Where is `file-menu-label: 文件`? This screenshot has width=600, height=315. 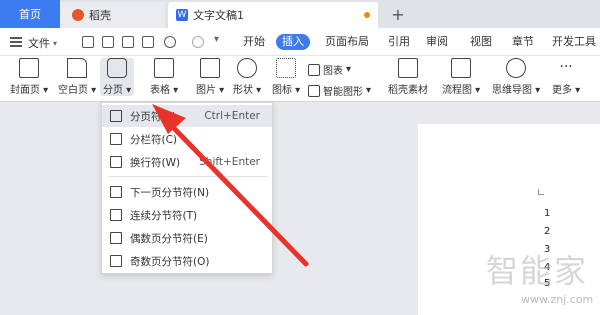 file-menu-label: 文件 is located at coordinates (39, 43).